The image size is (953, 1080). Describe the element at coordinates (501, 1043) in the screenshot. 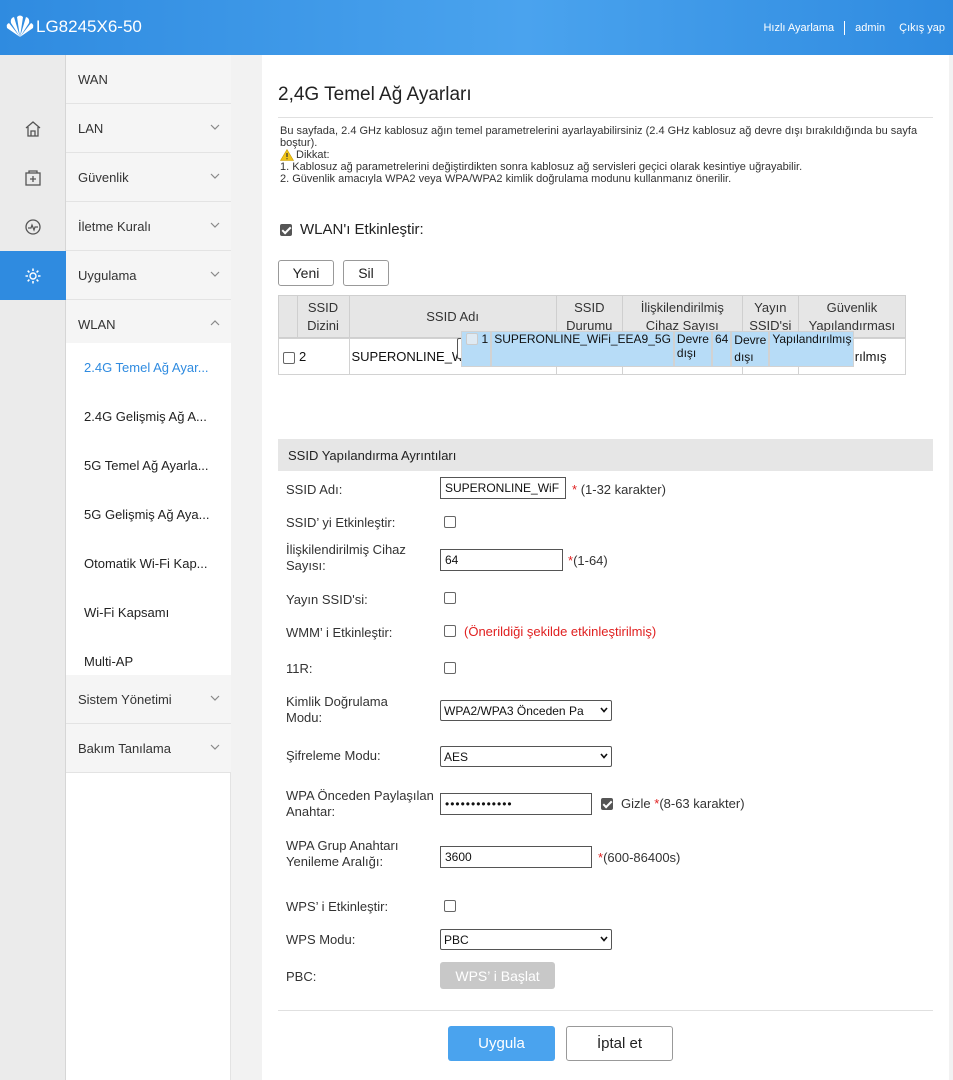

I see `apply-button: Uygula` at that location.